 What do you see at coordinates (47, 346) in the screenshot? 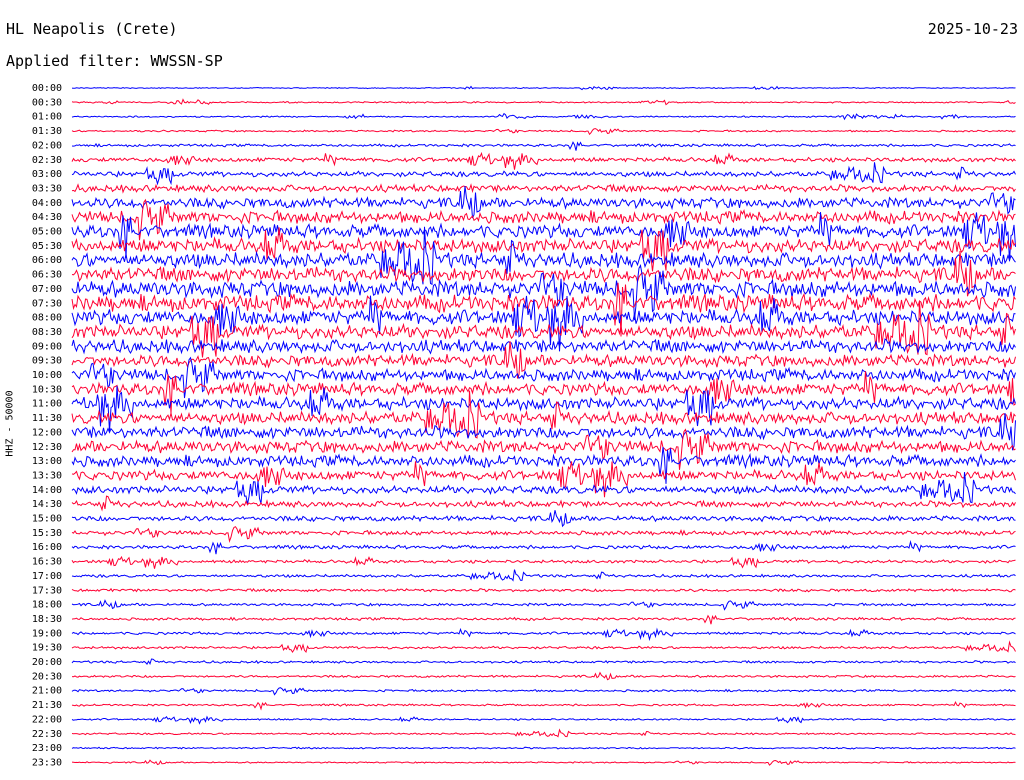
I see `row-time-label: 09:00` at bounding box center [47, 346].